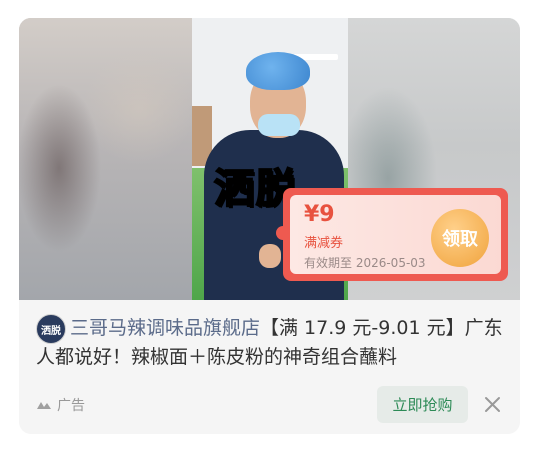 The width and height of the screenshot is (540, 455). Describe the element at coordinates (44, 405) in the screenshot. I see `ad-source-icon` at that location.